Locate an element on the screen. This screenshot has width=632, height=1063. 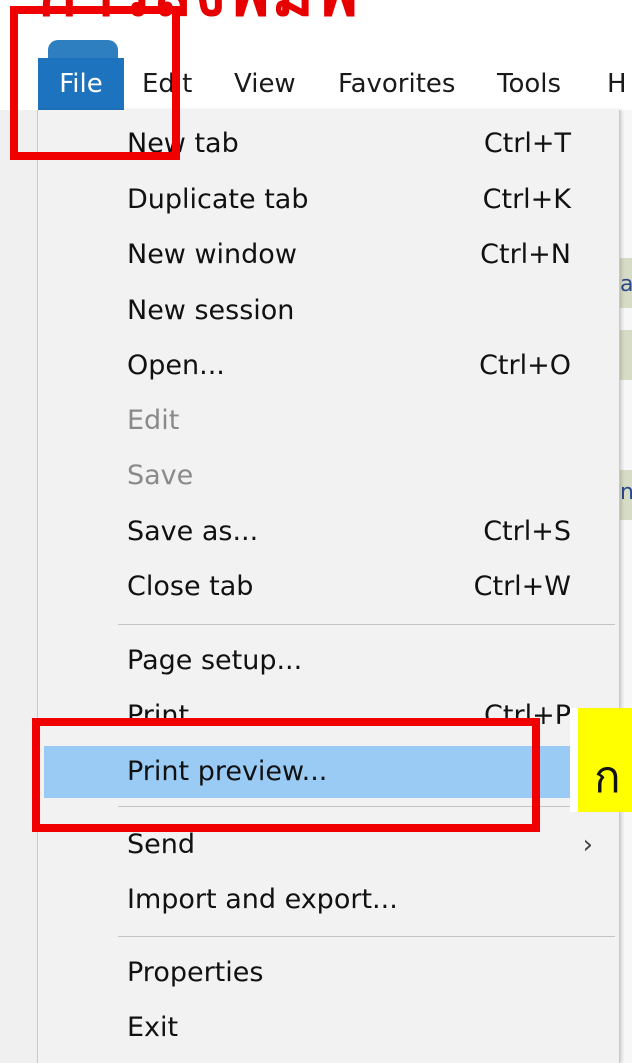
menu-item-shortcut: Ctrl+S is located at coordinates (527, 531).